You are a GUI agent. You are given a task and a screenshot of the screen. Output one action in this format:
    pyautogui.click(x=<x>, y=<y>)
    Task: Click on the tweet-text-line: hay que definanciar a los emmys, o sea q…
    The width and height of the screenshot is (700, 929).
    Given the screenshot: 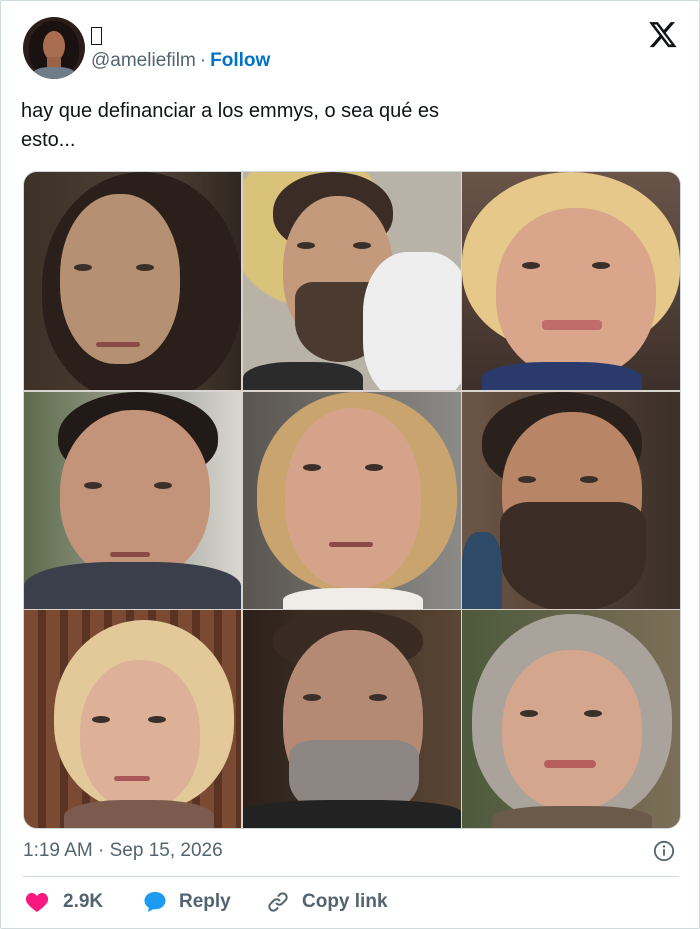 What is the action you would take?
    pyautogui.click(x=230, y=111)
    